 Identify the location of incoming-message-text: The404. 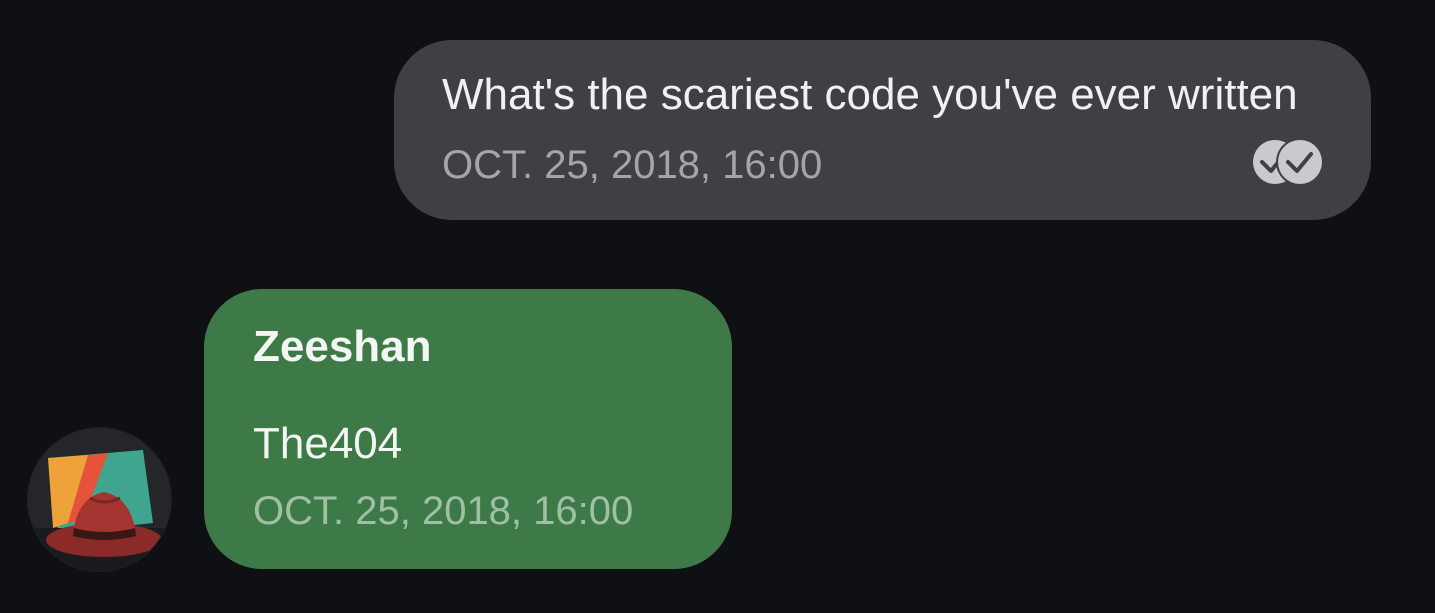
(328, 443).